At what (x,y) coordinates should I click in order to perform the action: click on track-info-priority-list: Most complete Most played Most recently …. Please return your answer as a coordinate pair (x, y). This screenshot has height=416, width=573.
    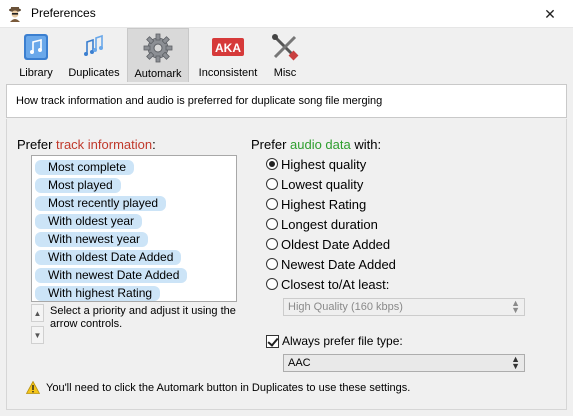
    Looking at the image, I should click on (134, 228).